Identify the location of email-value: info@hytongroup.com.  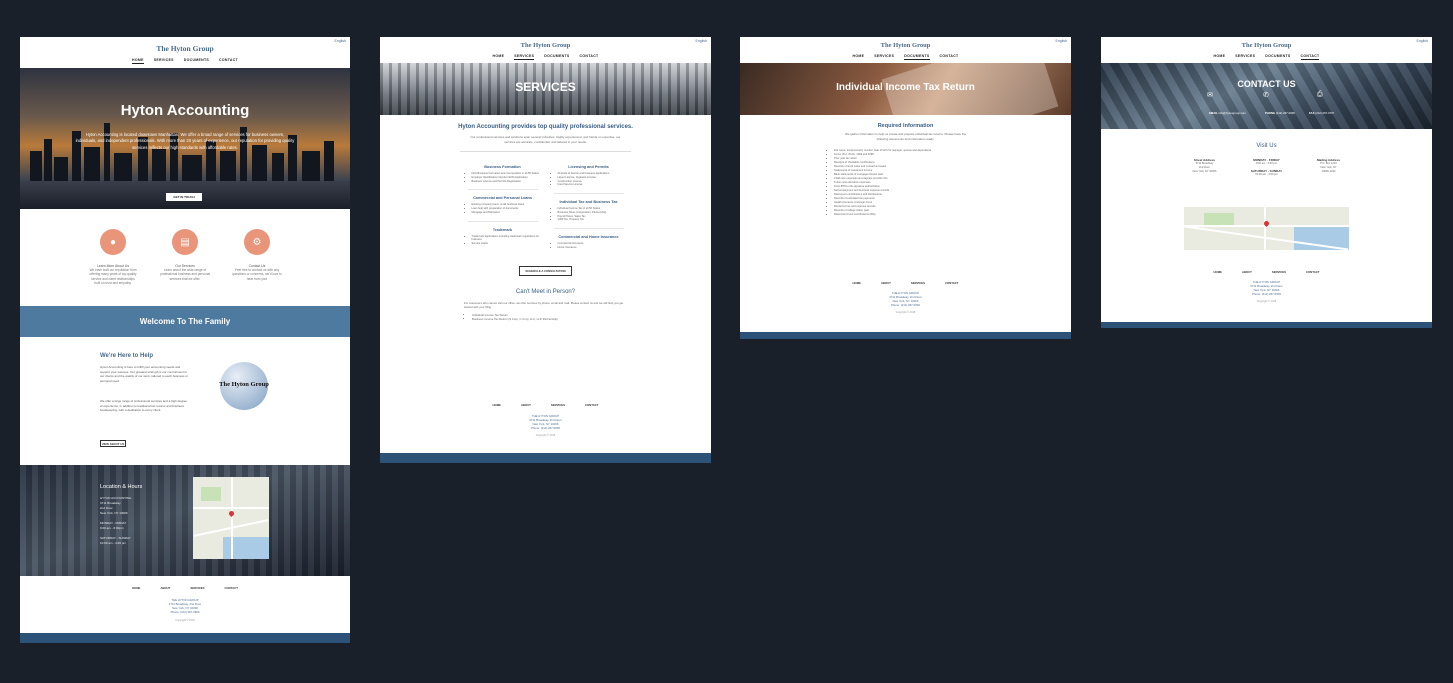
(1231, 113).